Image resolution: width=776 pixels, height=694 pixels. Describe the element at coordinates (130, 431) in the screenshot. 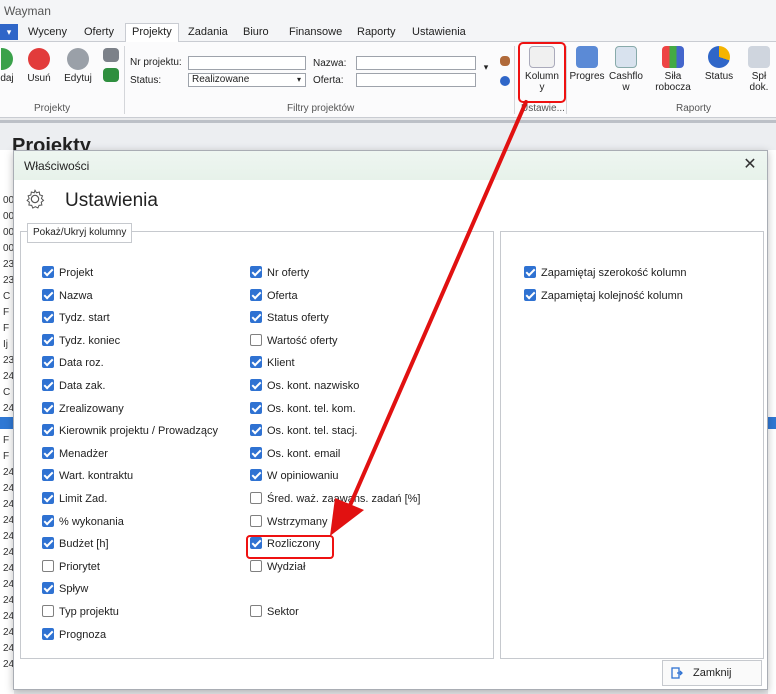

I see `checkbox-kierownik-projektu-prowadzący: Kierownik projektu / Prowadzący` at that location.